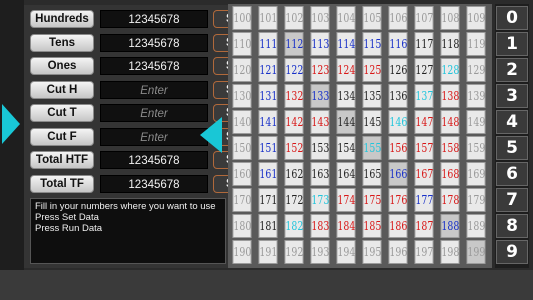 The width and height of the screenshot is (533, 300). I want to click on number-cell: 185, so click(372, 226).